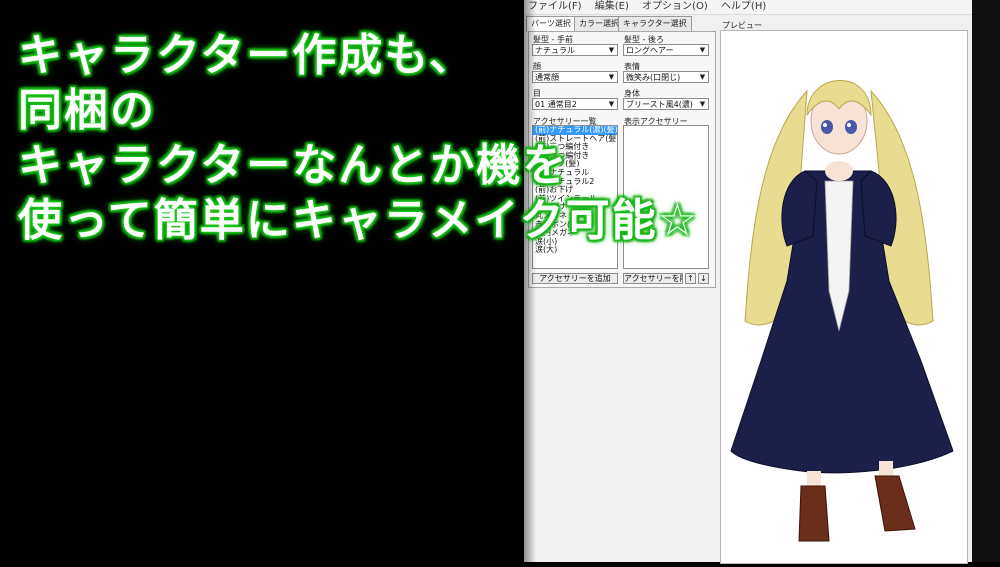  I want to click on move-down-button: ↓, so click(703, 278).